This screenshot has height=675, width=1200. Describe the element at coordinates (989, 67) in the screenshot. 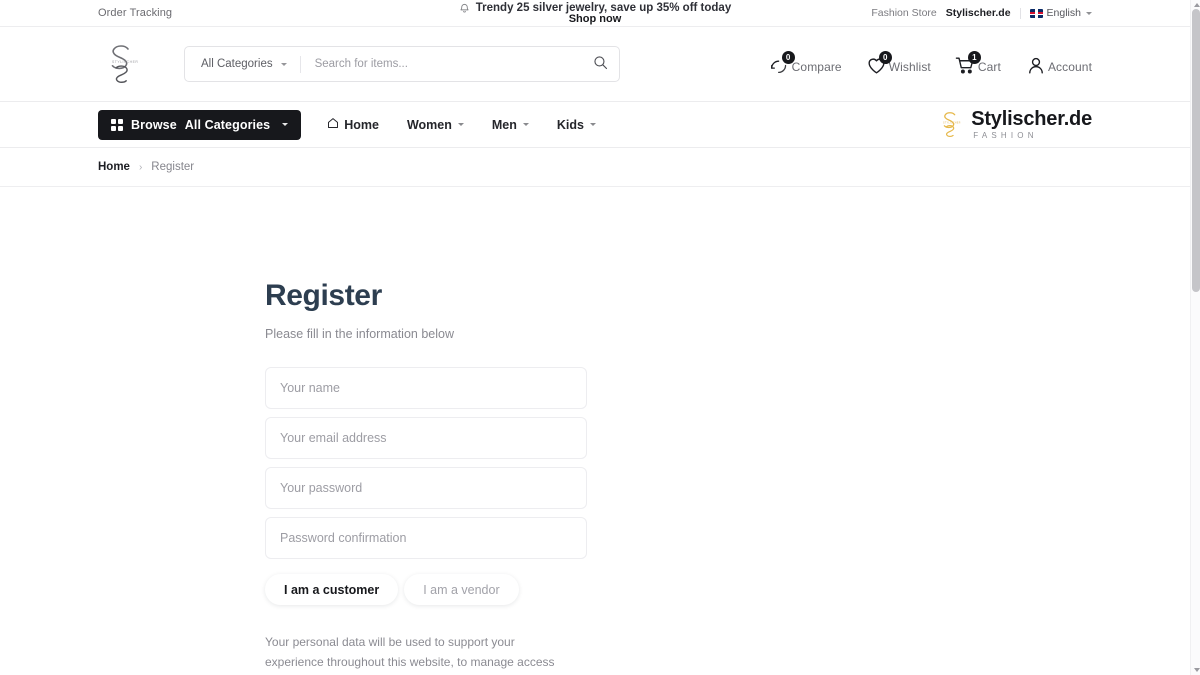

I see `cart-label: Cart` at that location.